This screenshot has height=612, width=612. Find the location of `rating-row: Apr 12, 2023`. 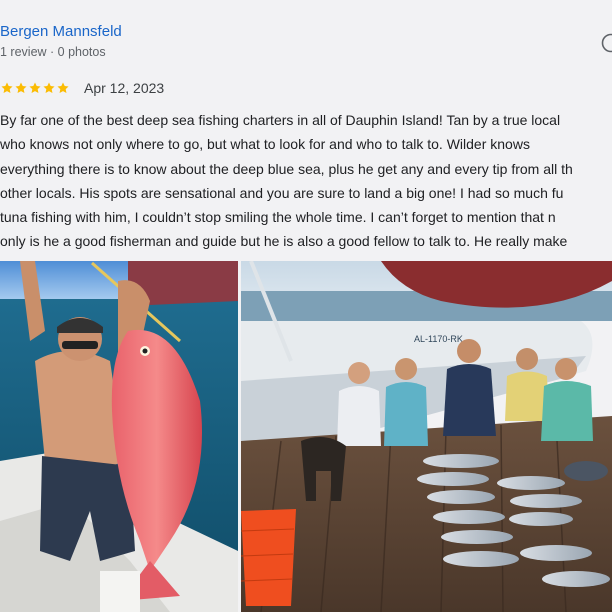

rating-row: Apr 12, 2023 is located at coordinates (82, 88).